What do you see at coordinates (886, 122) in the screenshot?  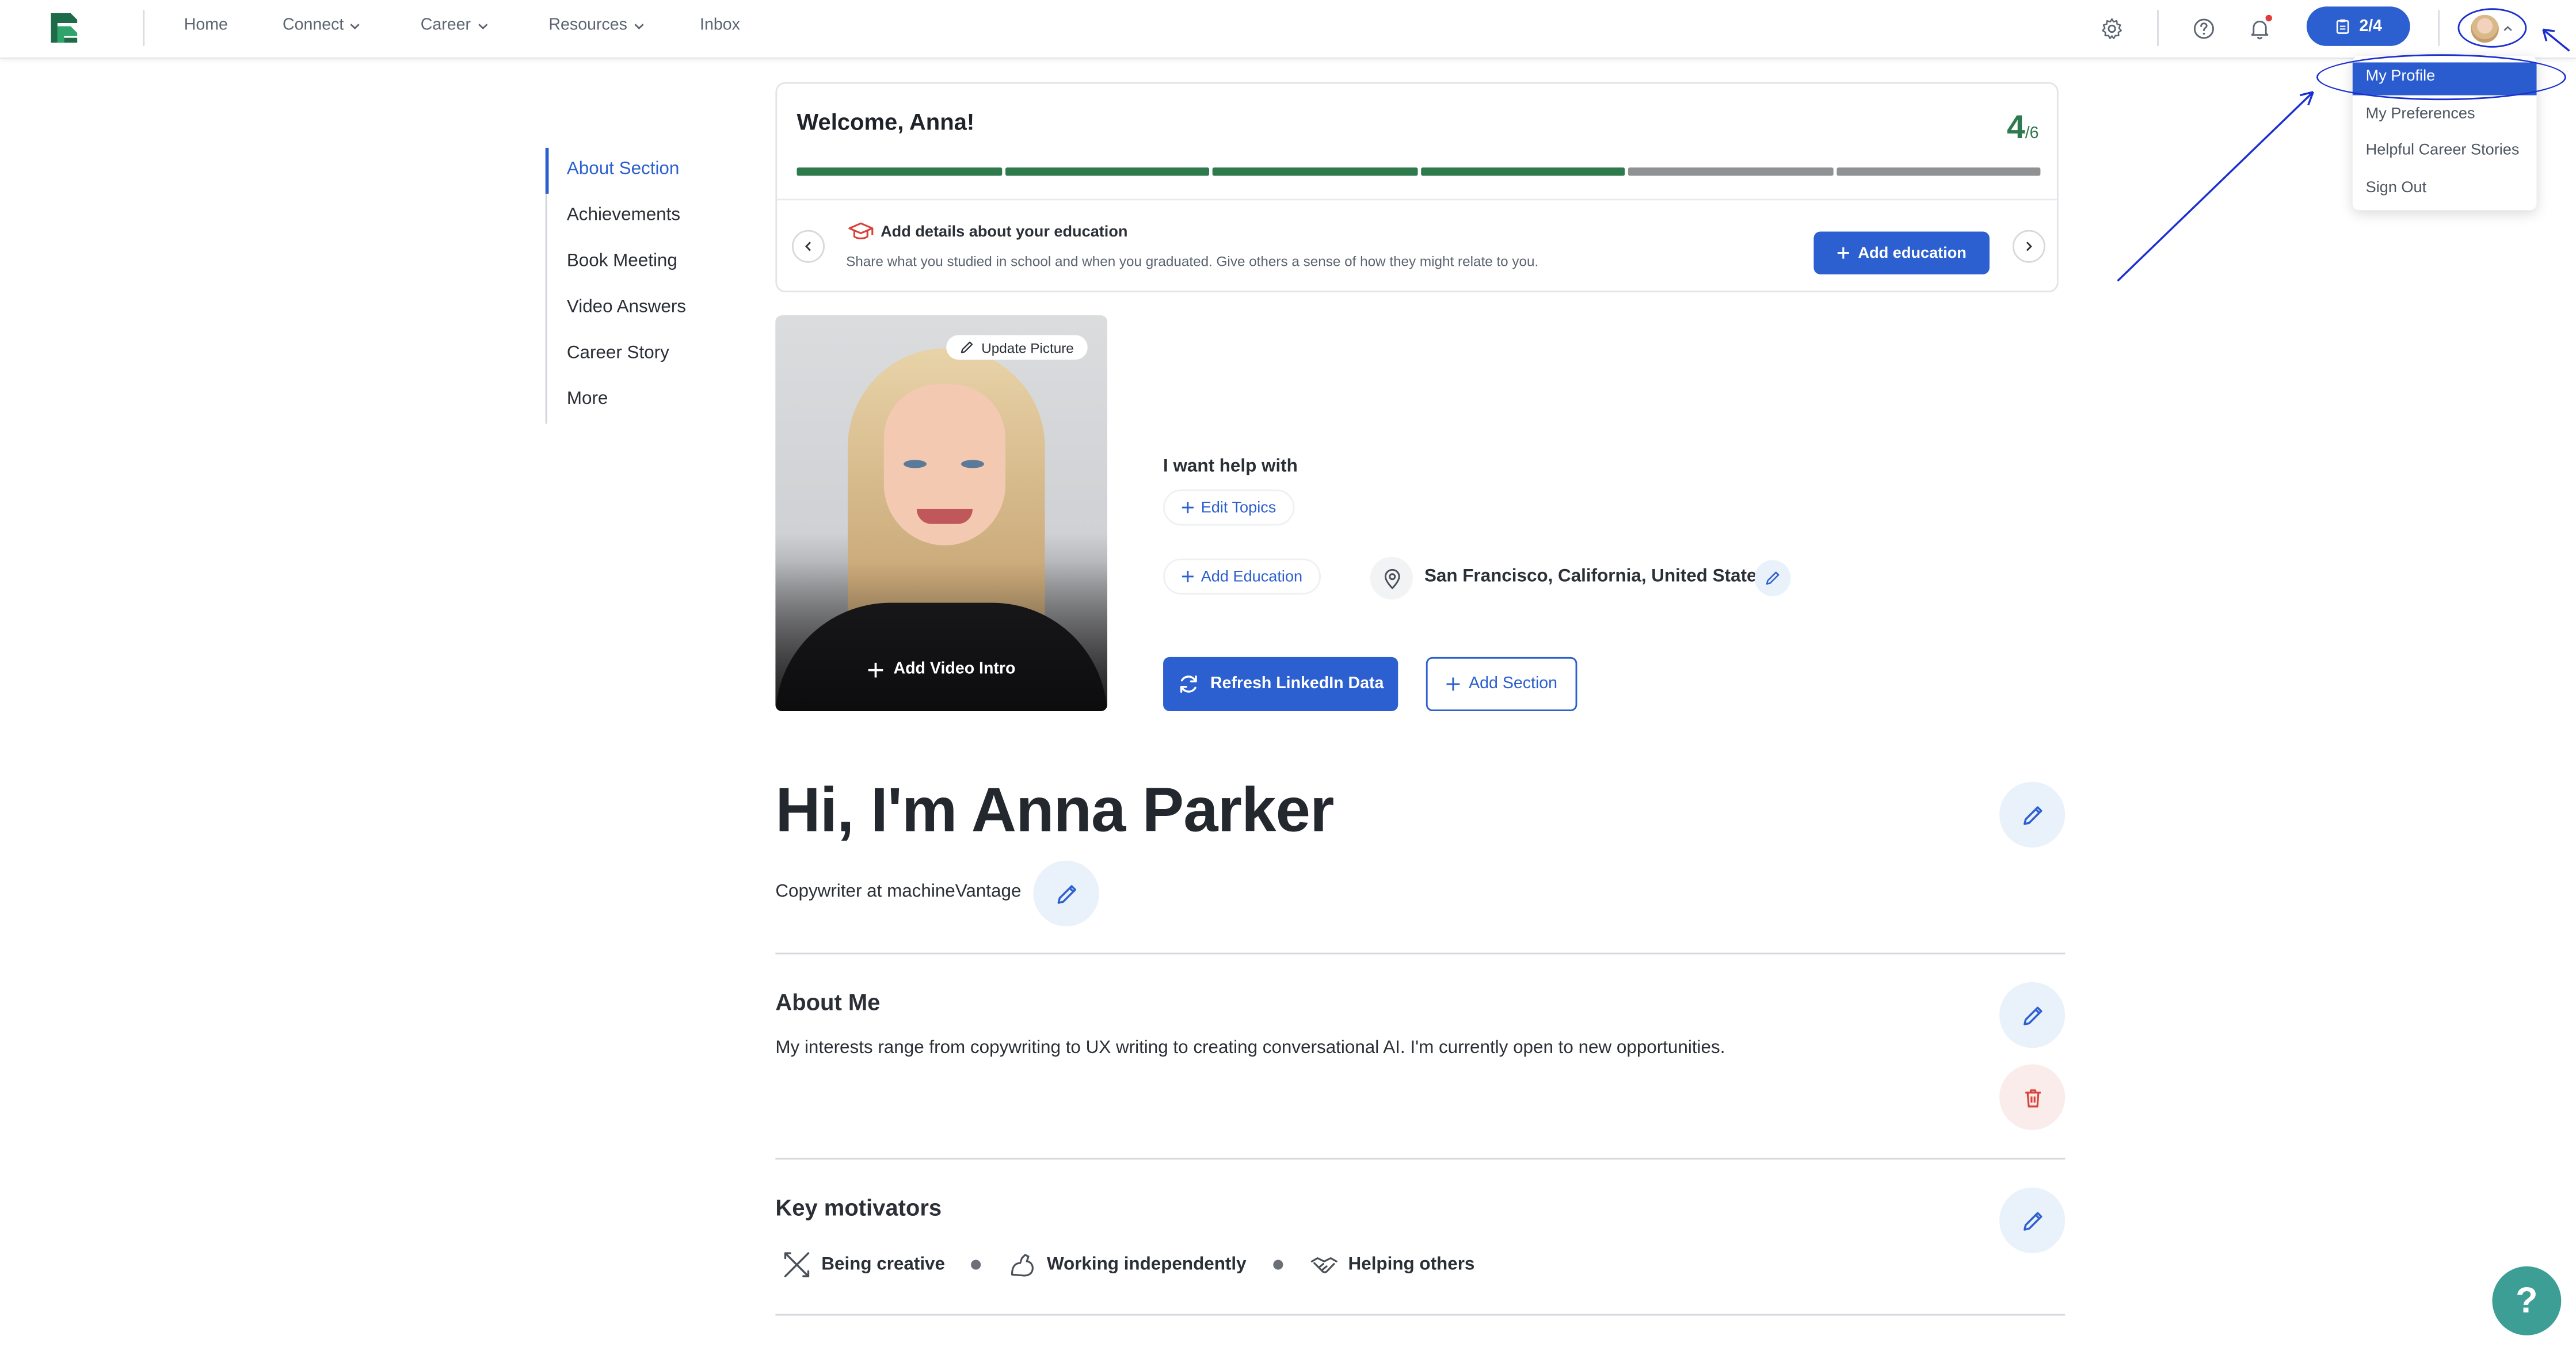 I see `welcome-title: Welcome, Anna!` at bounding box center [886, 122].